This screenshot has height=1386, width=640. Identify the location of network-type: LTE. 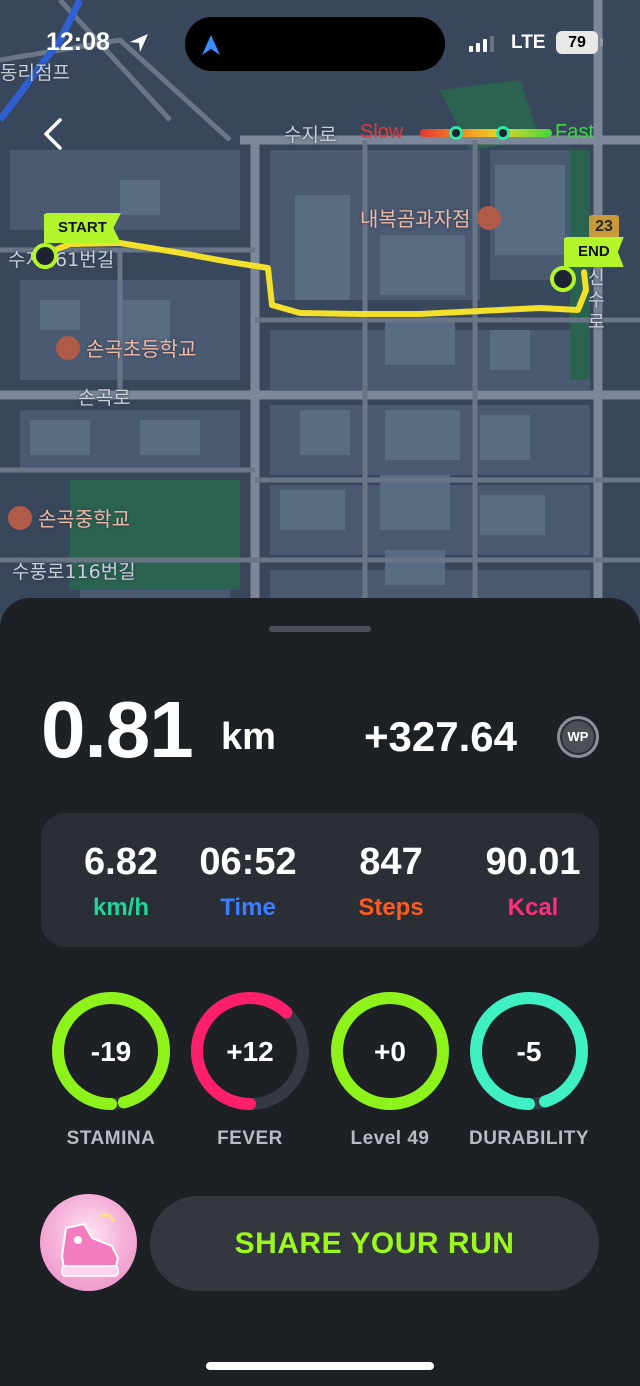
(528, 42).